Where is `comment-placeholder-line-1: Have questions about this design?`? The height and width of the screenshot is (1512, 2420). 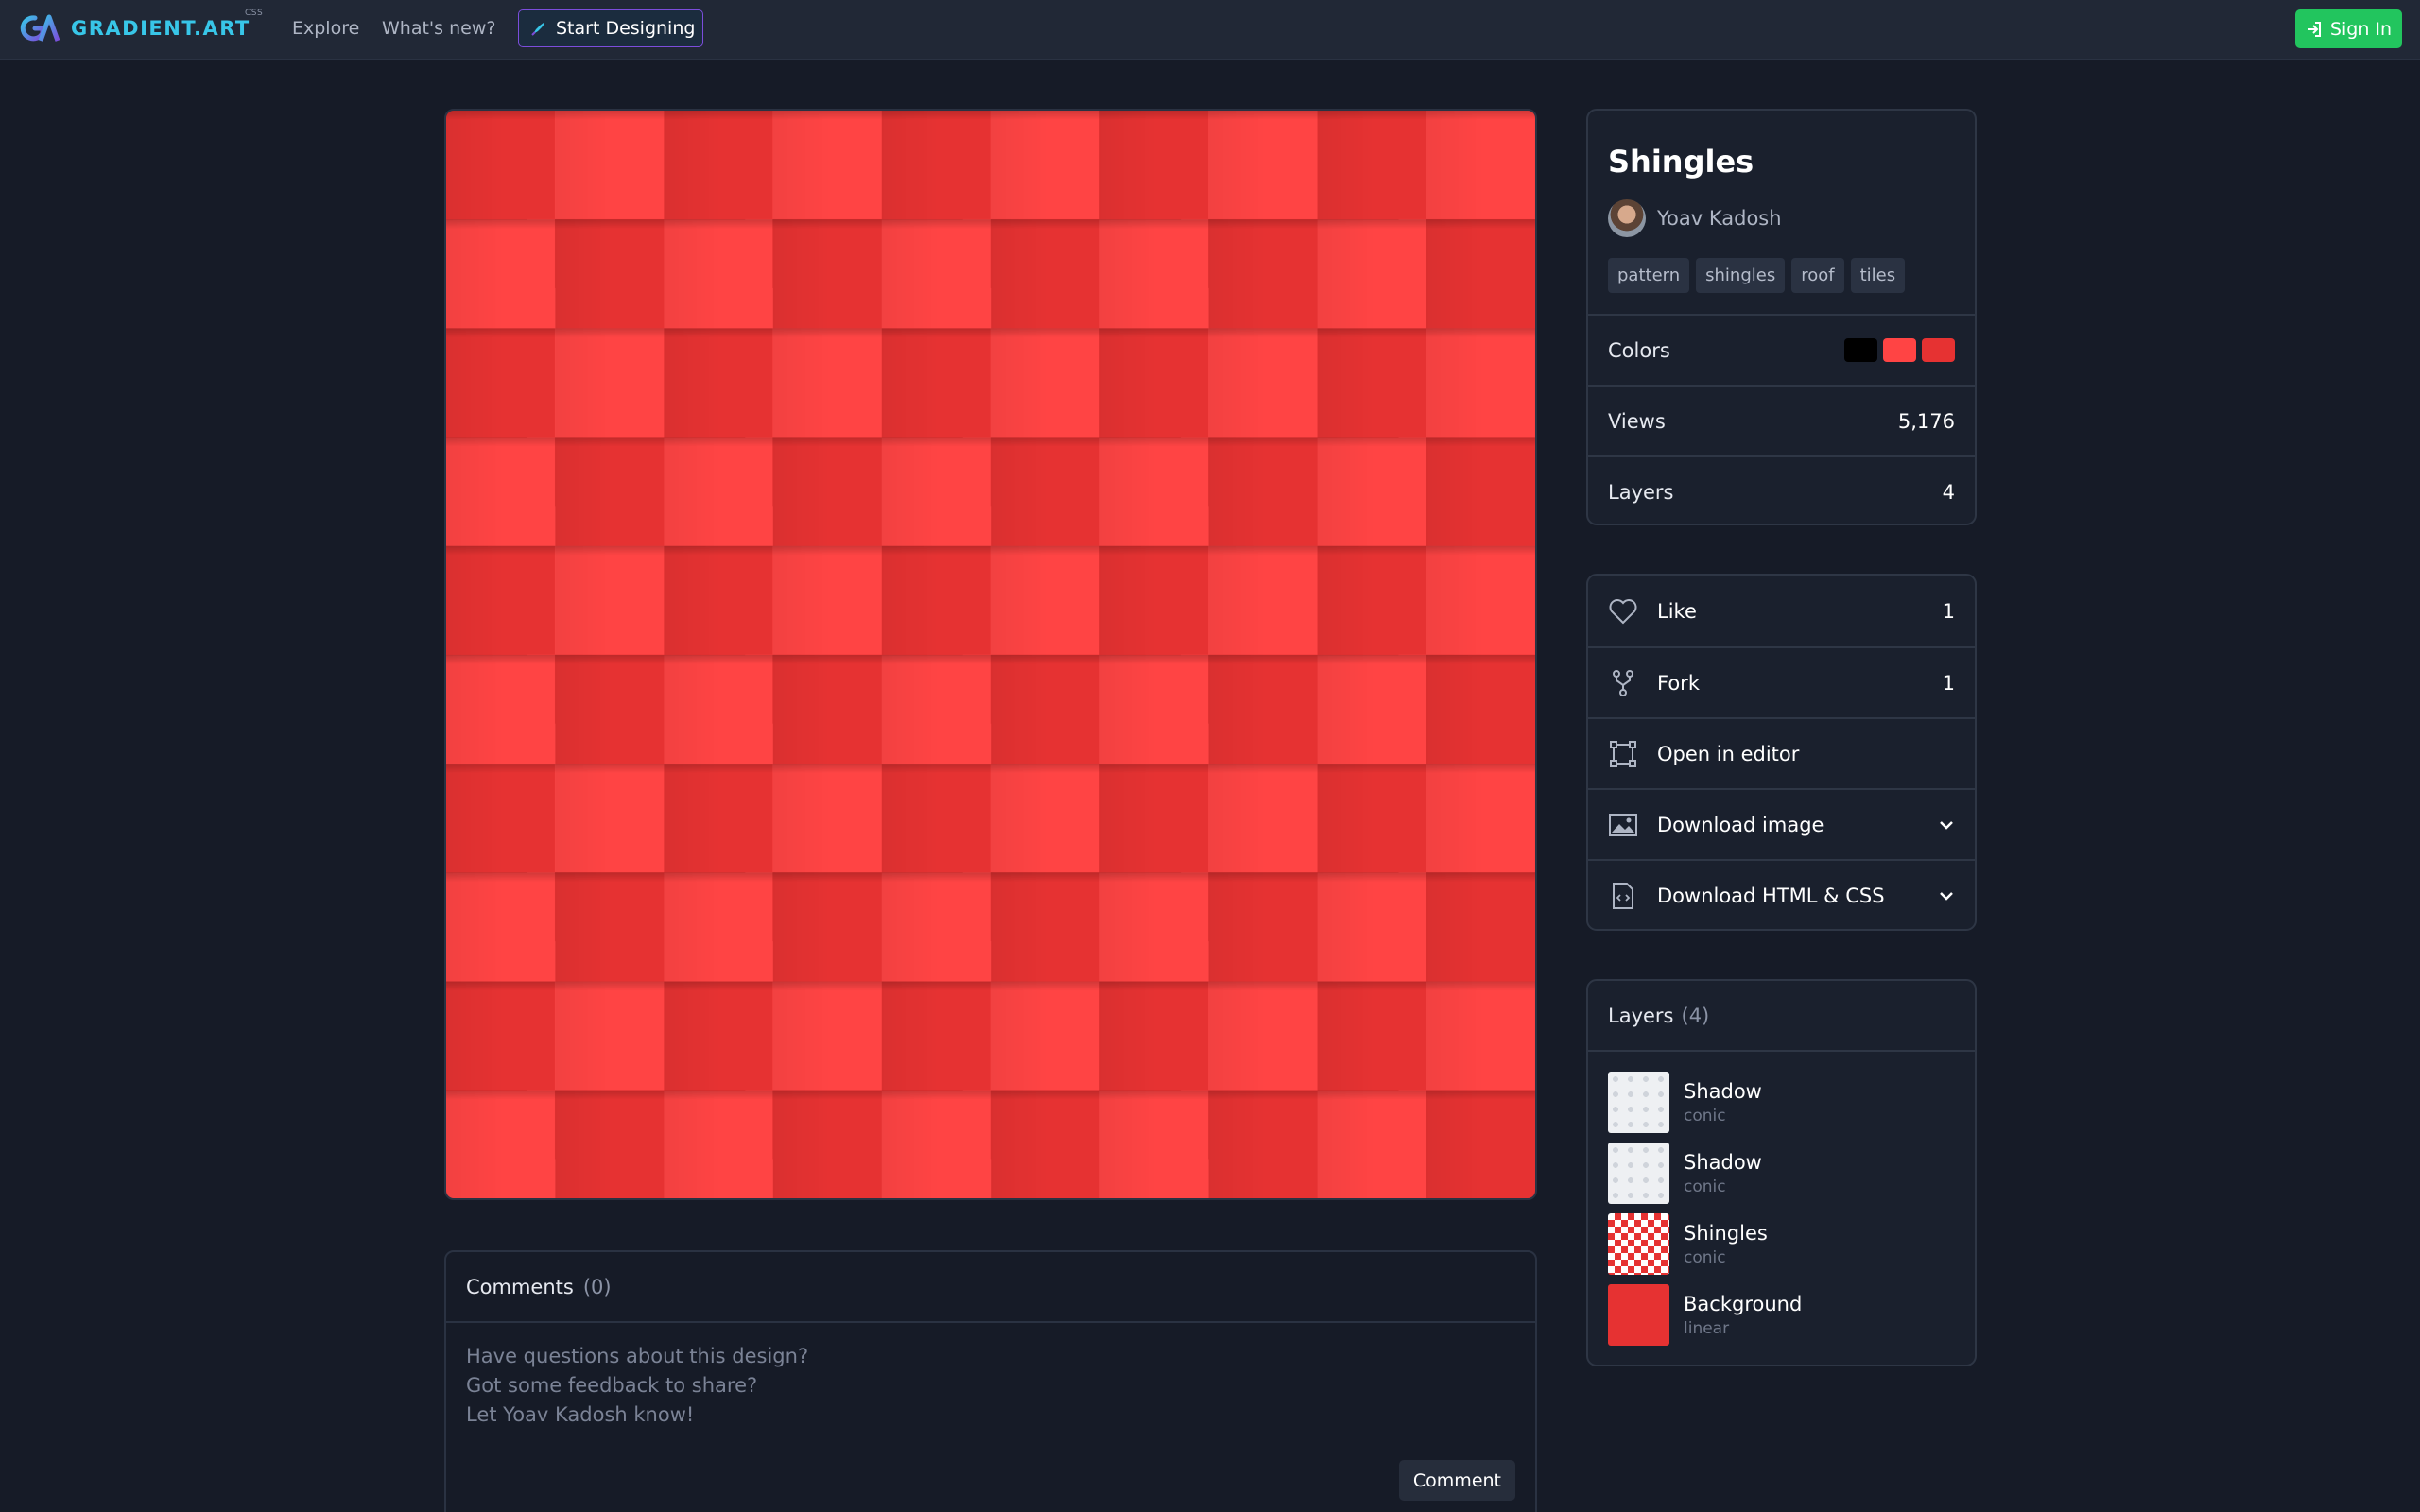 comment-placeholder-line-1: Have questions about this design? is located at coordinates (637, 1356).